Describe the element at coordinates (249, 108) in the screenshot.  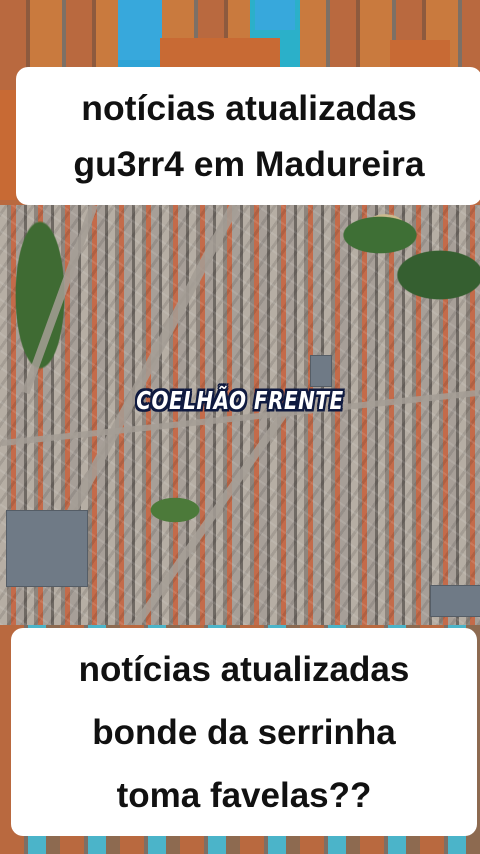
I see `headline-top-line-1: notícias atualizadas` at that location.